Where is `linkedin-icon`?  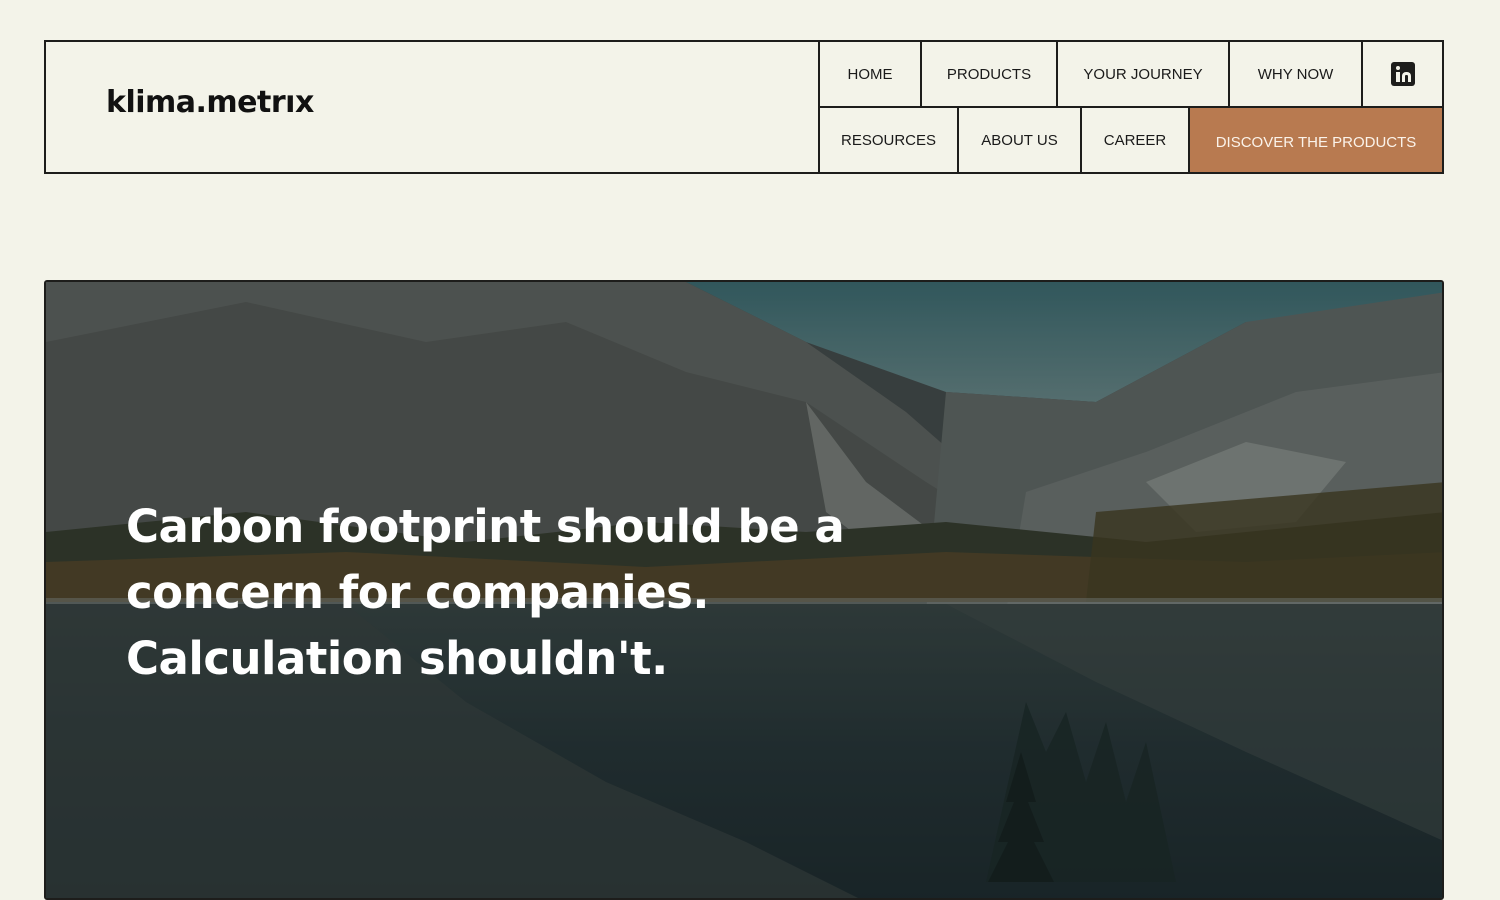
linkedin-icon is located at coordinates (1402, 74).